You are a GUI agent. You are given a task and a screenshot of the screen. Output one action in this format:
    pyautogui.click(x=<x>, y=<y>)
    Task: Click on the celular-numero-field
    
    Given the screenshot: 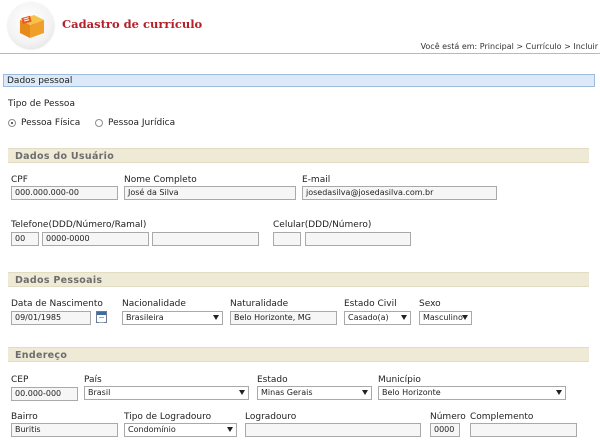 What is the action you would take?
    pyautogui.click(x=358, y=239)
    